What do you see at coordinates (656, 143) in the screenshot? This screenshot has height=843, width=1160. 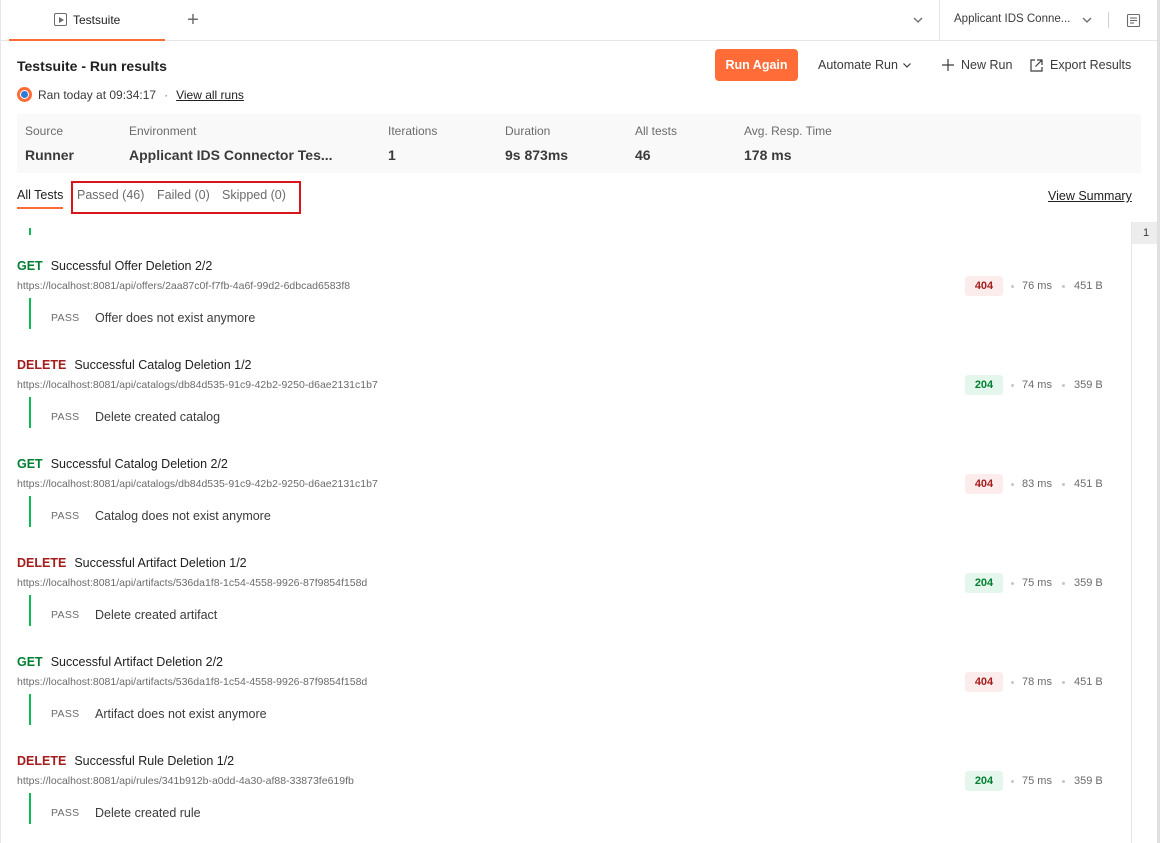 I see `stat-all-tests: All tests 46` at bounding box center [656, 143].